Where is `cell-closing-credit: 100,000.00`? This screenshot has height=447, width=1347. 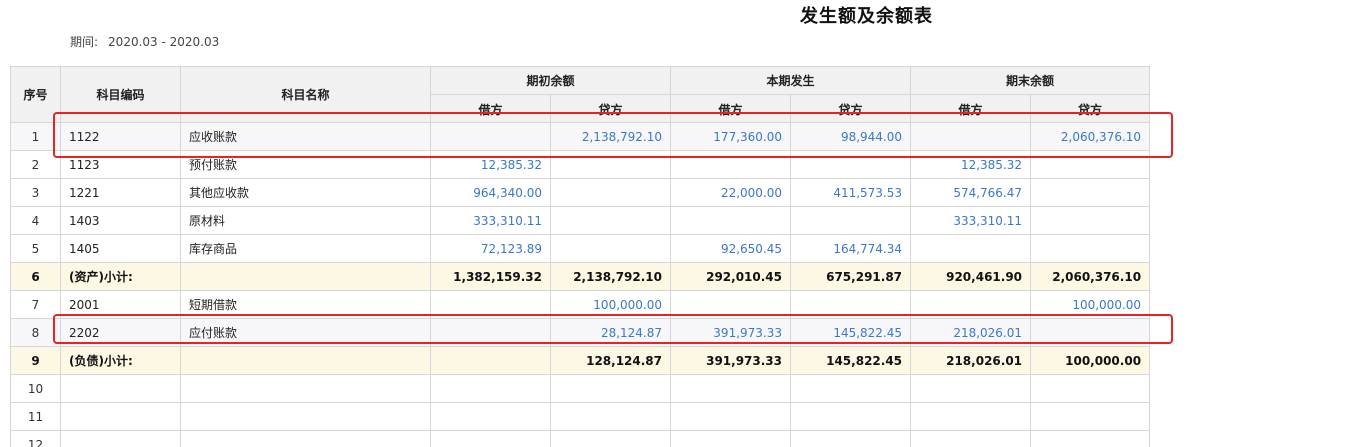
cell-closing-credit: 100,000.00 is located at coordinates (1090, 360).